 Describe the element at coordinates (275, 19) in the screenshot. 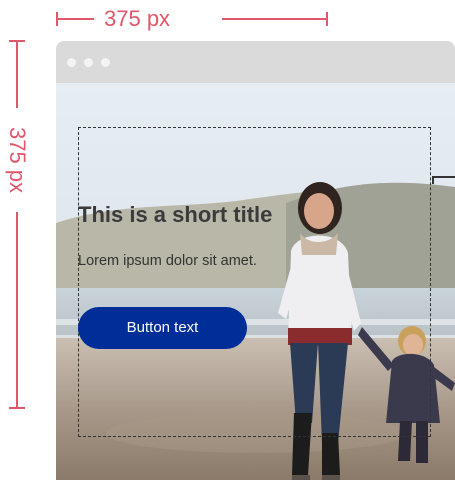

I see `width-dimension-right-line` at that location.